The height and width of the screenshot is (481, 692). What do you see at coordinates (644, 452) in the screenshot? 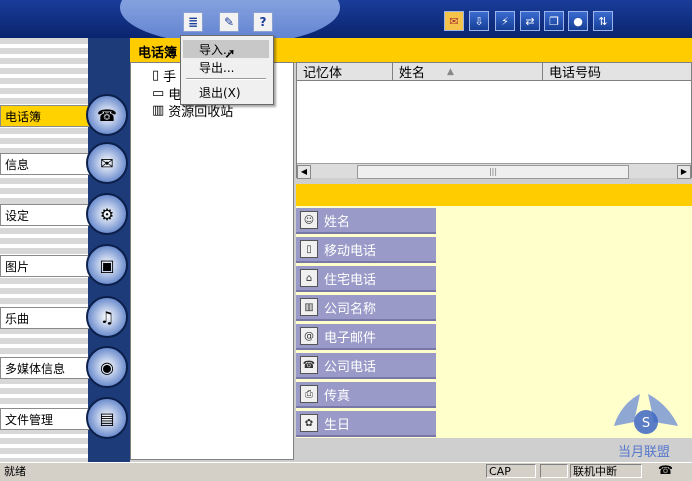
I see `watermark-text: 当月联盟` at bounding box center [644, 452].